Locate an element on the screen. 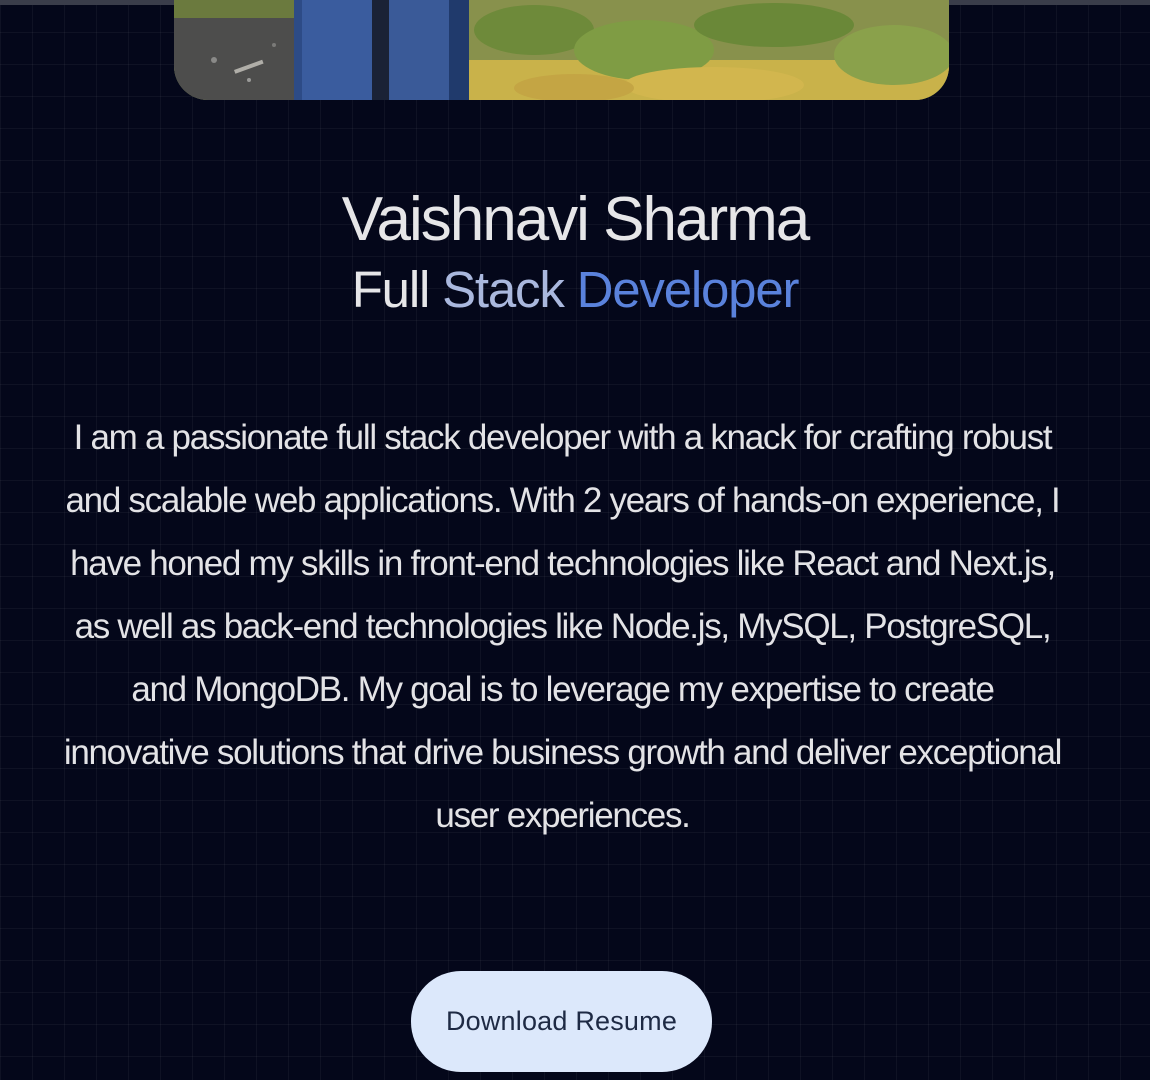 This screenshot has height=1080, width=1150. role-word-stack: Stack is located at coordinates (503, 289).